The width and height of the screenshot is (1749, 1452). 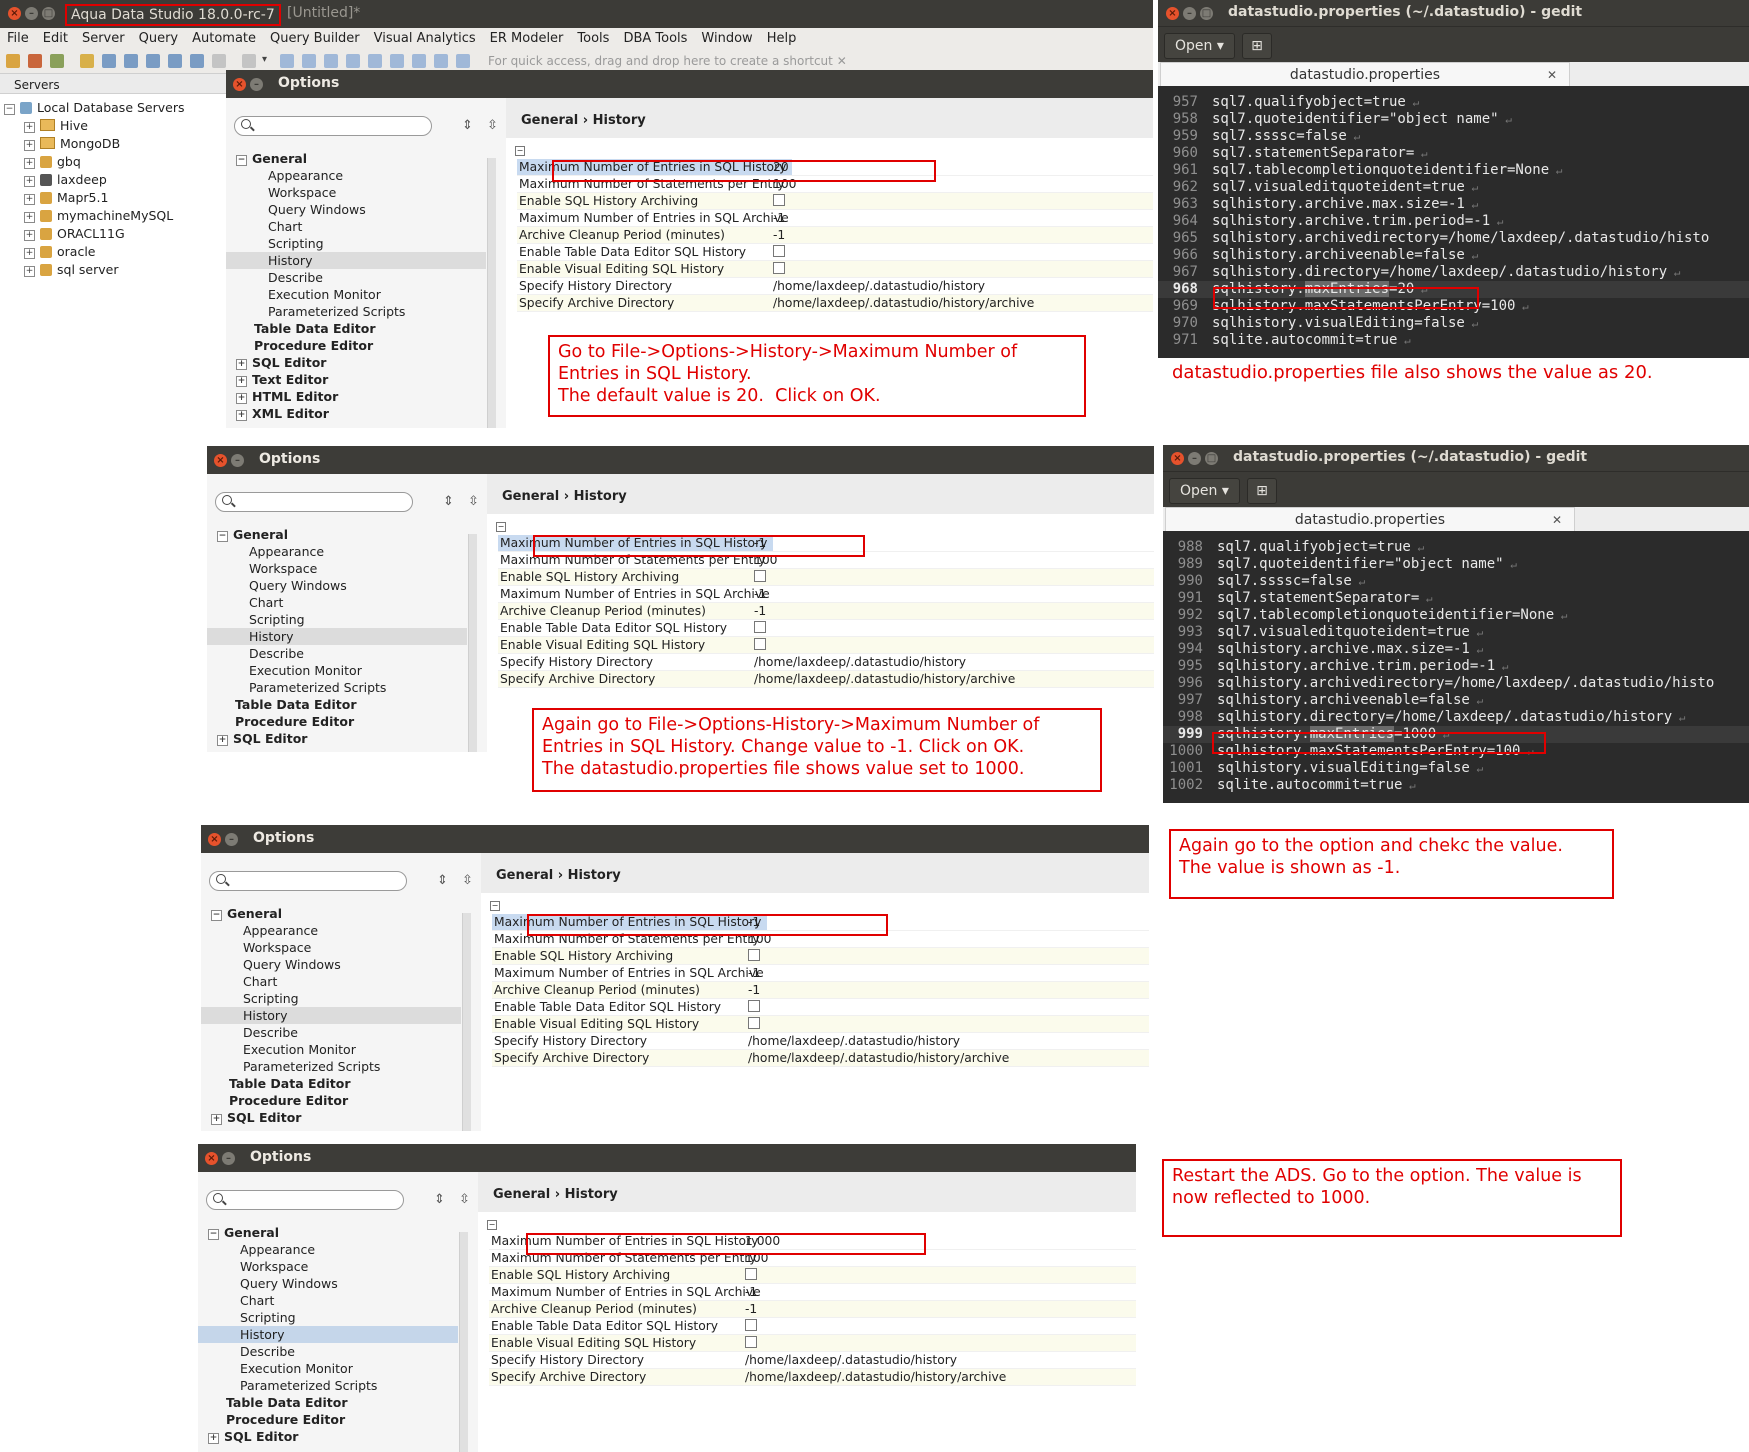 I want to click on server-item: + ORACL11G, so click(x=74, y=233).